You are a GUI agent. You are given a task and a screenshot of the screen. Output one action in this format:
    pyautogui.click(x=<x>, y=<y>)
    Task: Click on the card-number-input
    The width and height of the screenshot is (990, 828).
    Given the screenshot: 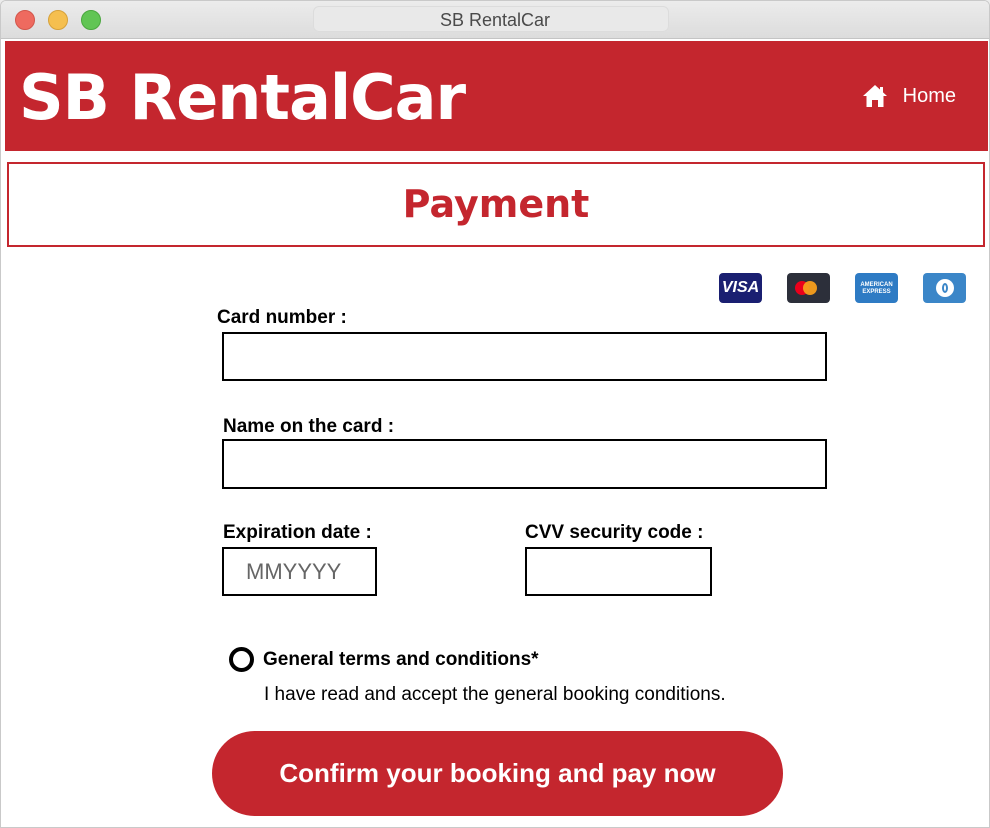 What is the action you would take?
    pyautogui.click(x=524, y=356)
    